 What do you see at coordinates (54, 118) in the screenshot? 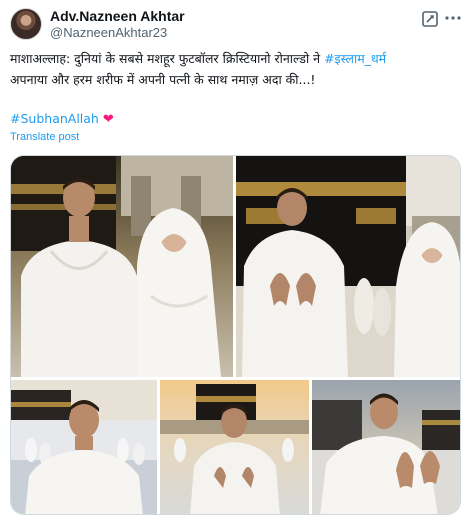
I see `hashtag-link: #SubhanAllah` at bounding box center [54, 118].